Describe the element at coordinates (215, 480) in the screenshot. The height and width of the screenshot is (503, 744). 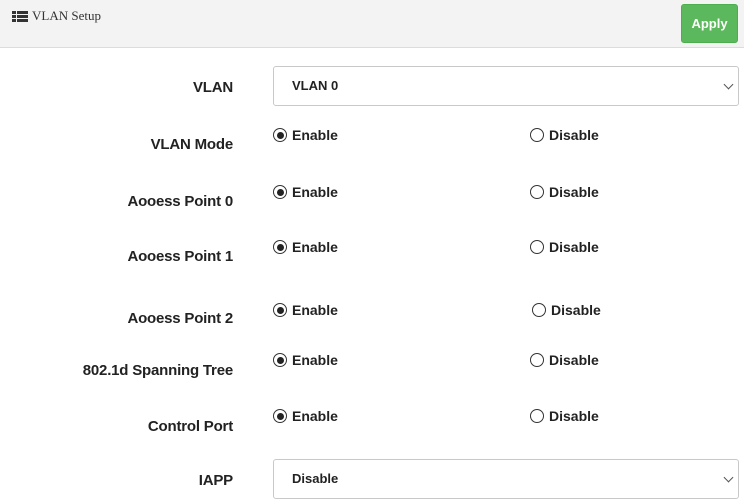
I see `iapp-label: IAPP` at that location.